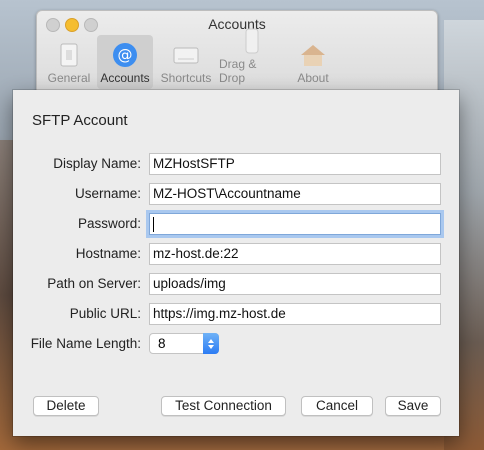 The image size is (484, 450). What do you see at coordinates (295, 254) in the screenshot?
I see `hostname-field: mz-host.de:22` at bounding box center [295, 254].